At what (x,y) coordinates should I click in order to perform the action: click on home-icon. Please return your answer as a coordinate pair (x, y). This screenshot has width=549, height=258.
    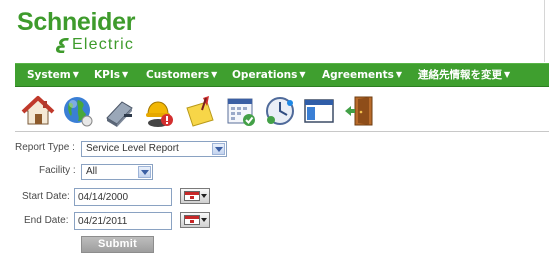
    Looking at the image, I should click on (38, 111).